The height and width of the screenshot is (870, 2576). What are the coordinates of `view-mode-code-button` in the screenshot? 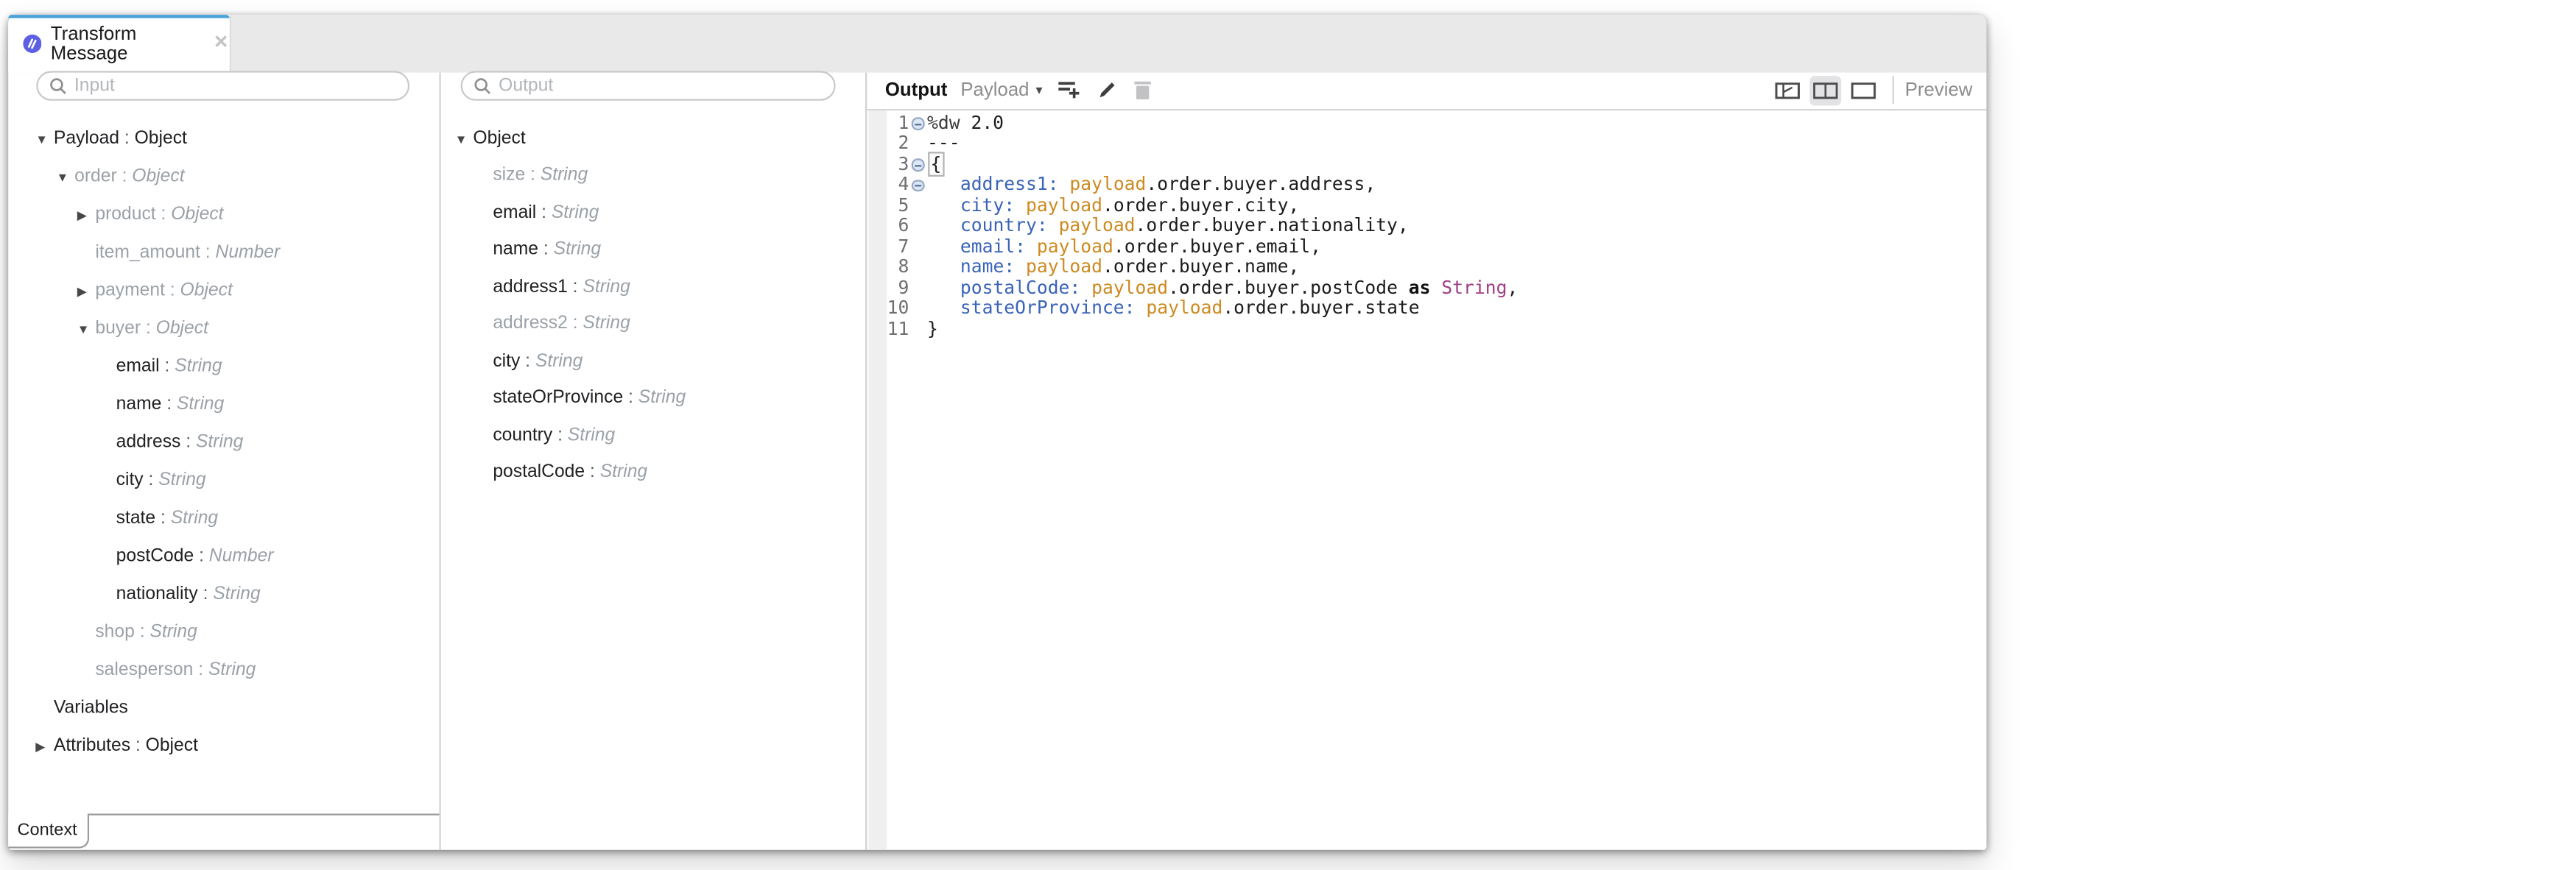 It's located at (1863, 90).